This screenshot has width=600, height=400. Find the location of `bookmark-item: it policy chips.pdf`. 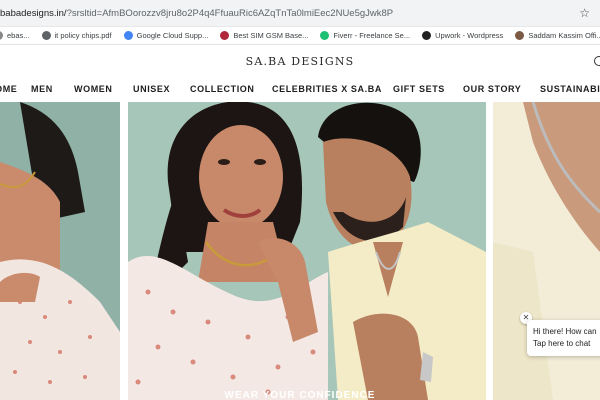

bookmark-item: it policy chips.pdf is located at coordinates (76, 35).